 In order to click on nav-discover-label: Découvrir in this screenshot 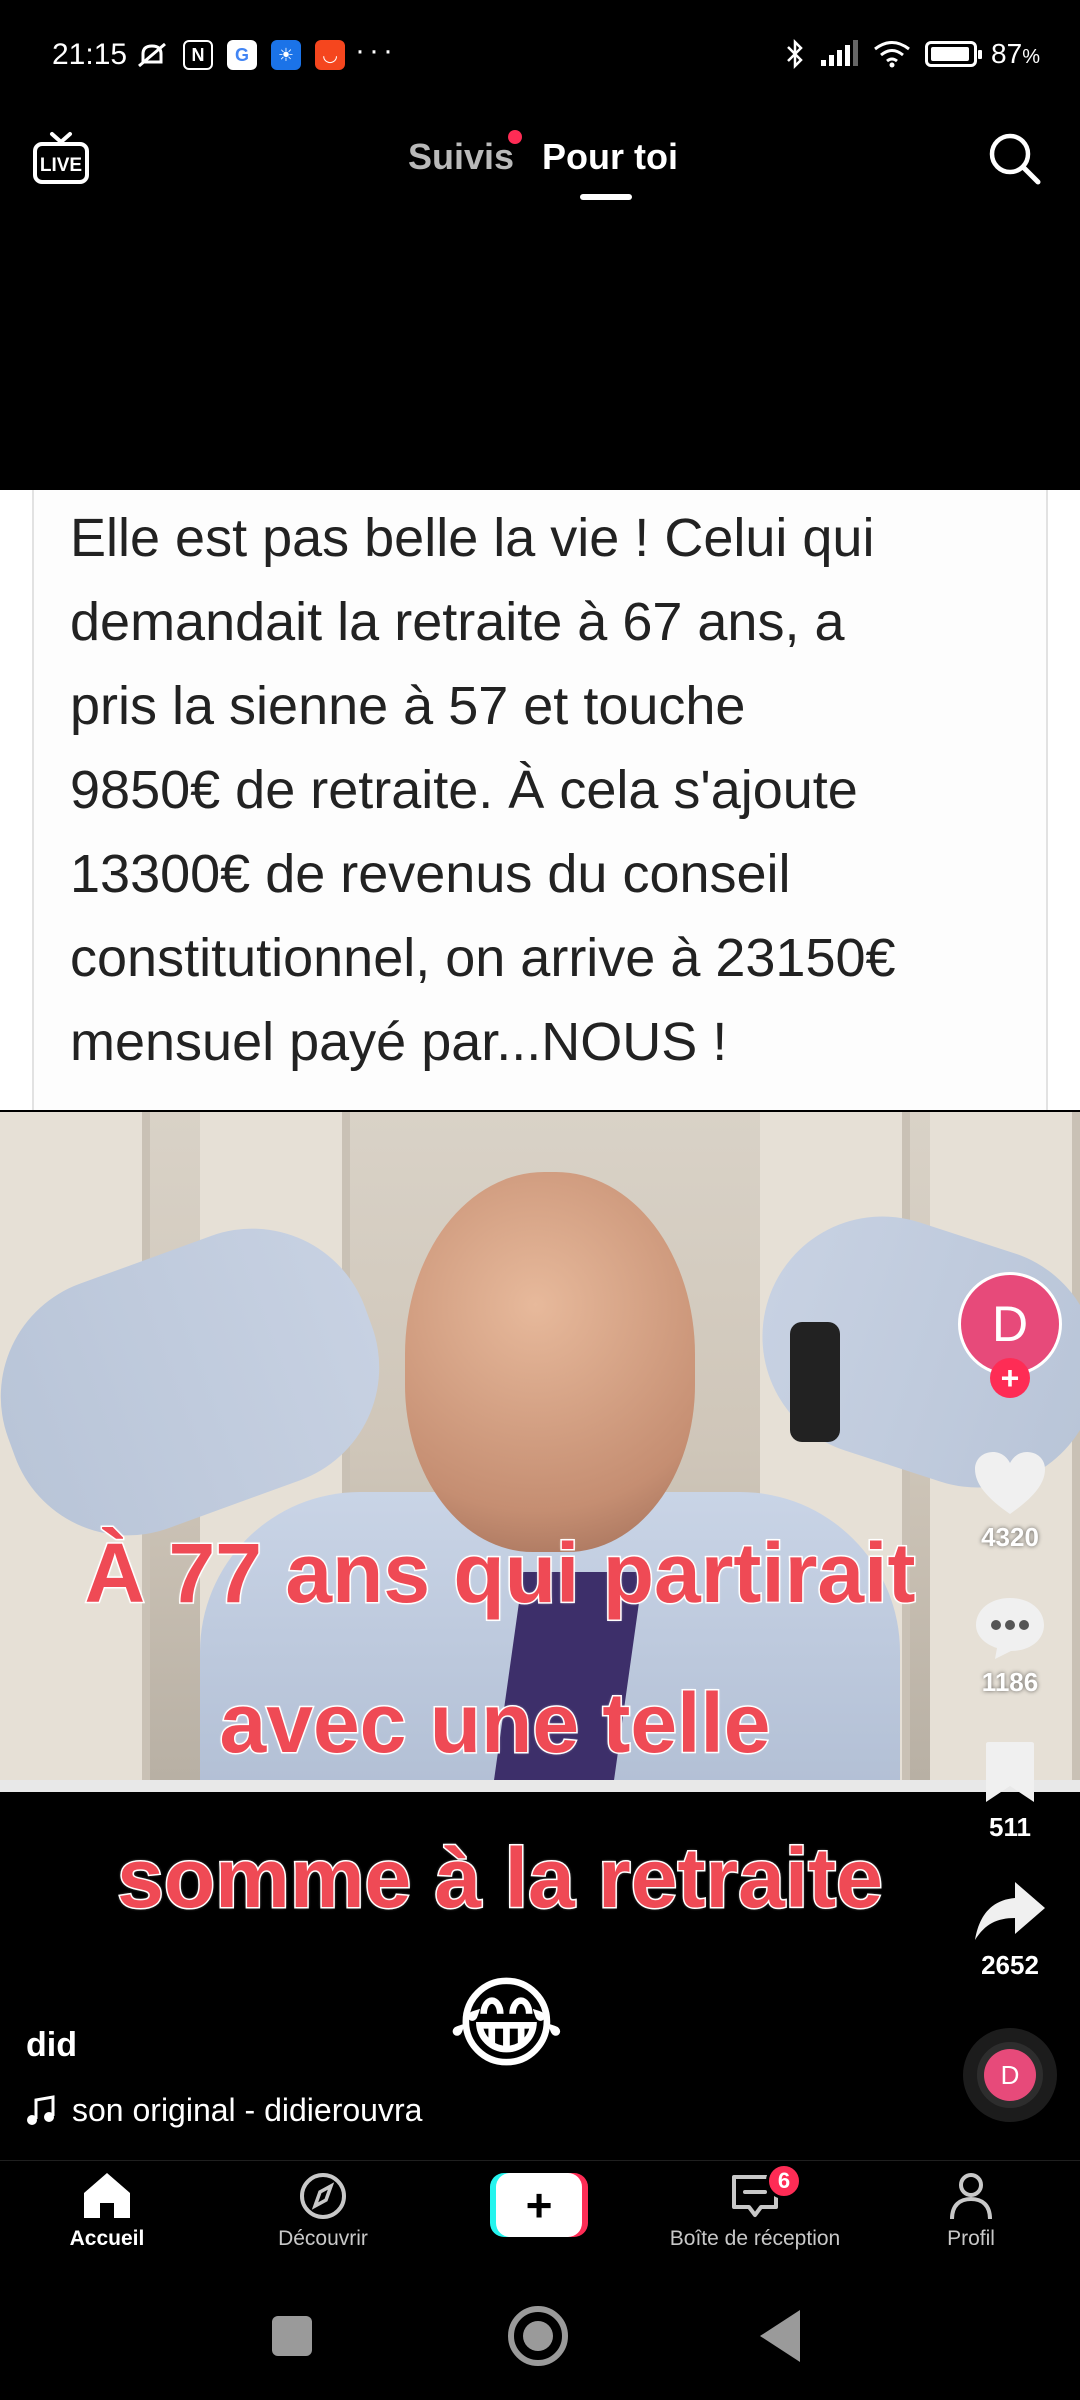, I will do `click(323, 2238)`.